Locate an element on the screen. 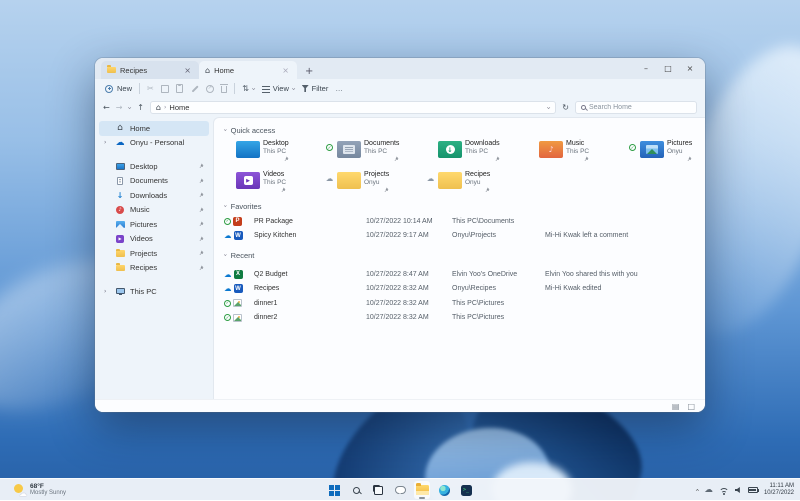 This screenshot has width=800, height=501. tab-recipes: Recipes × is located at coordinates (150, 70).